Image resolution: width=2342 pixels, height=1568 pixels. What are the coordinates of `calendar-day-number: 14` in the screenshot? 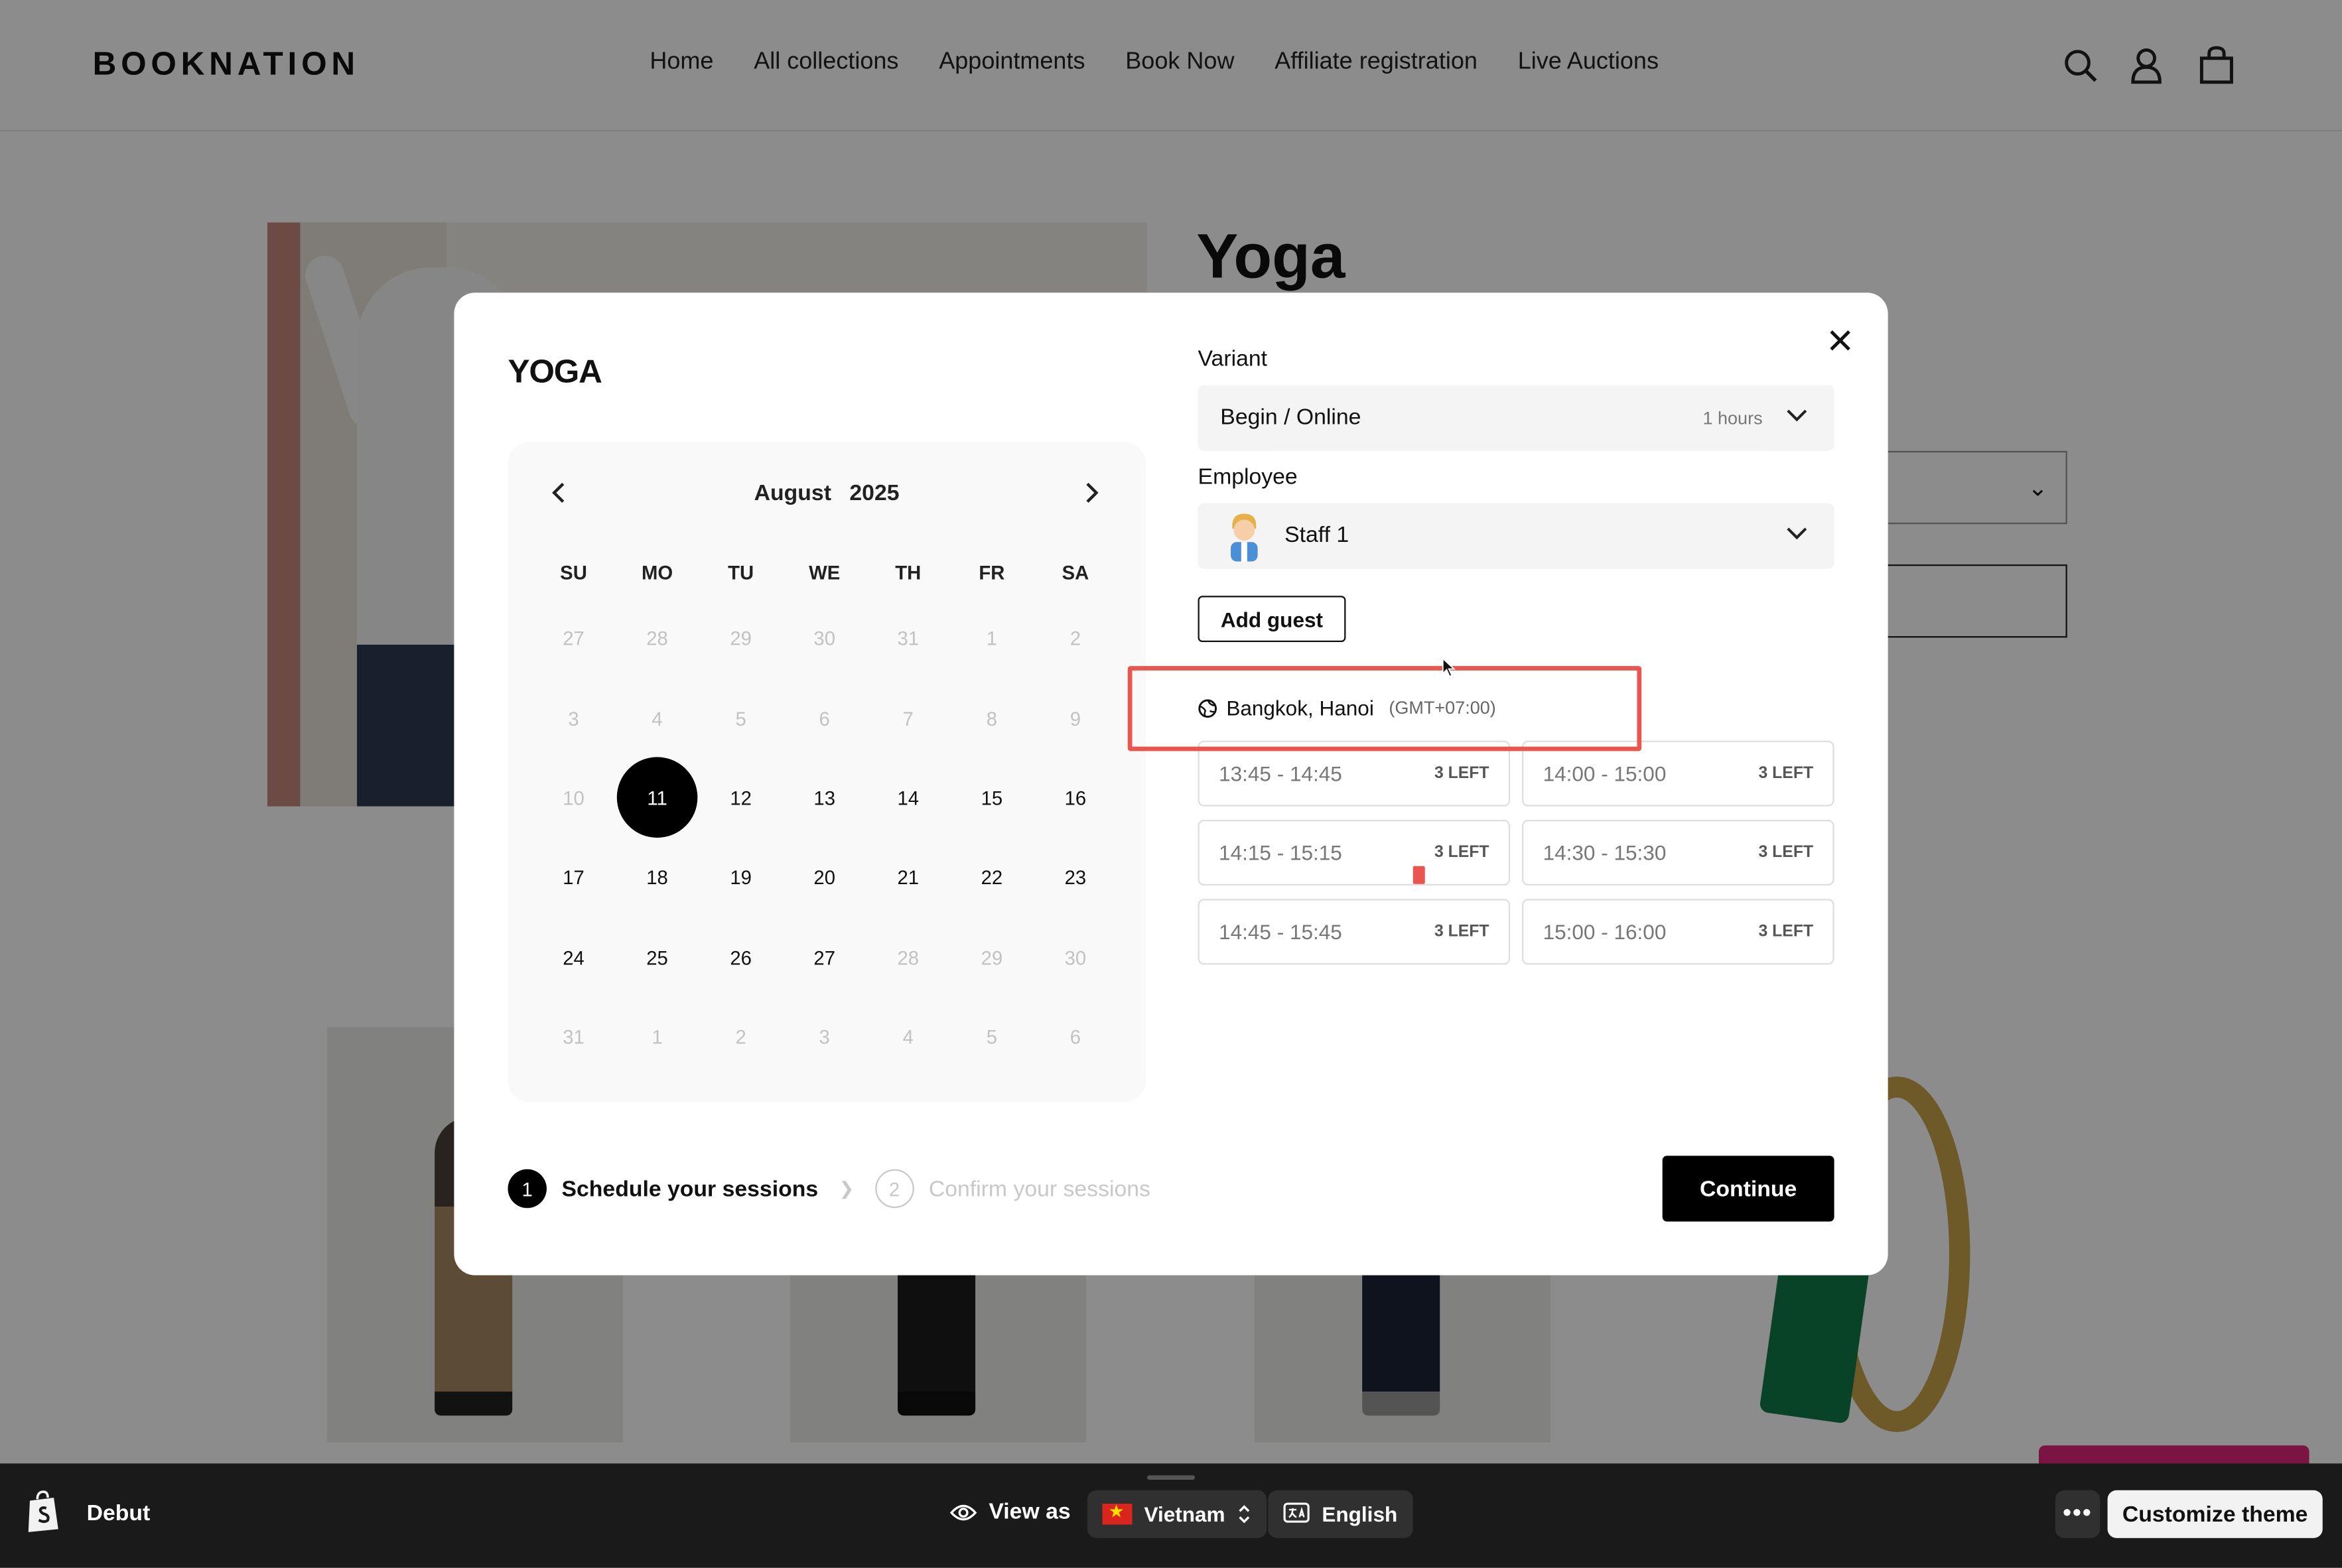 It's located at (908, 799).